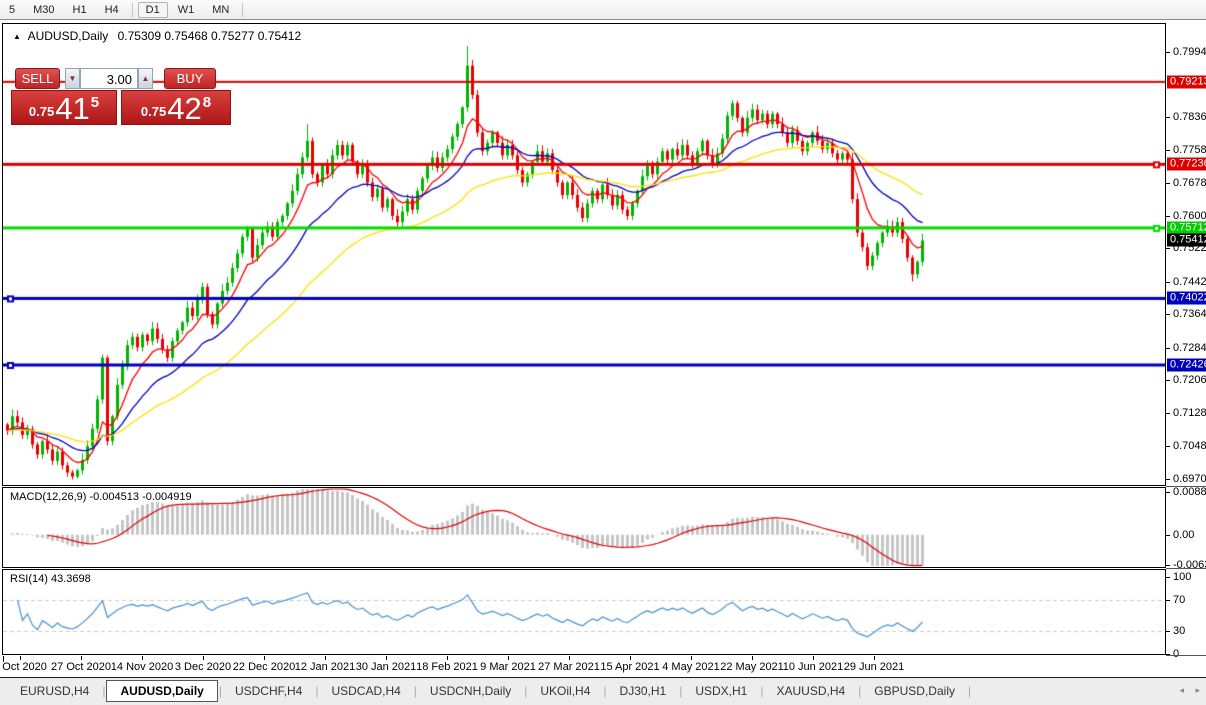 Image resolution: width=1206 pixels, height=705 pixels. What do you see at coordinates (1186, 298) in the screenshot?
I see `price-level-label: 0.74022` at bounding box center [1186, 298].